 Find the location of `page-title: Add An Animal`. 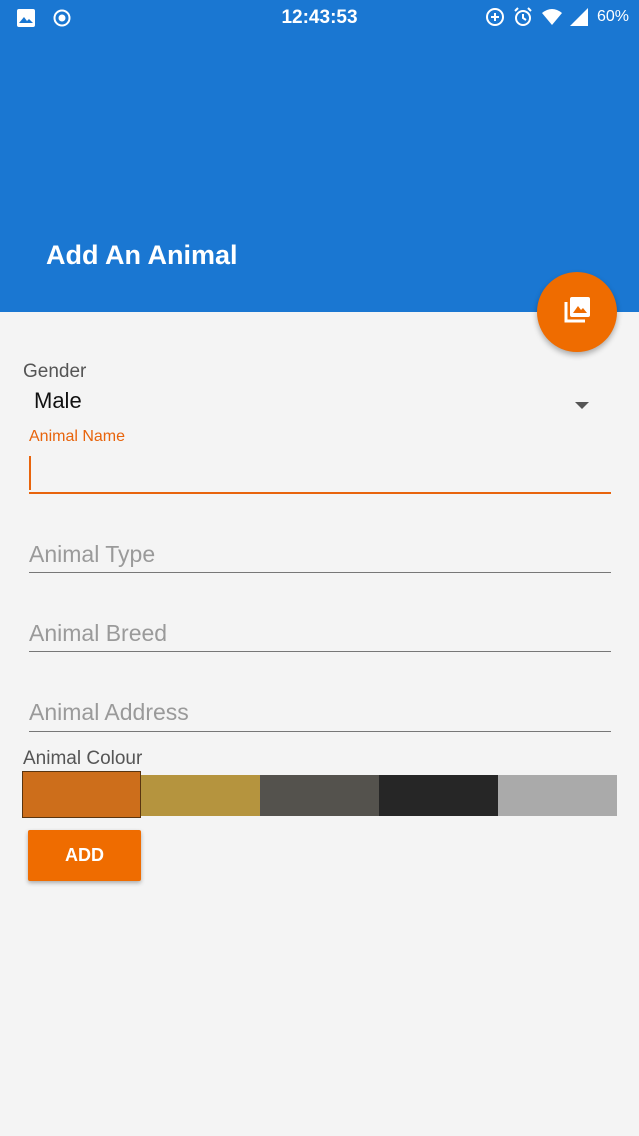

page-title: Add An Animal is located at coordinates (142, 255).